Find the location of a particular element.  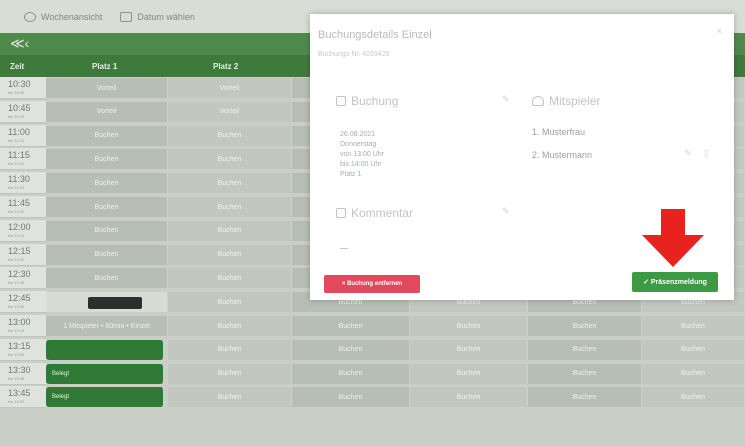

time-slot: 11:45 bis 12:00 is located at coordinates (23, 207).